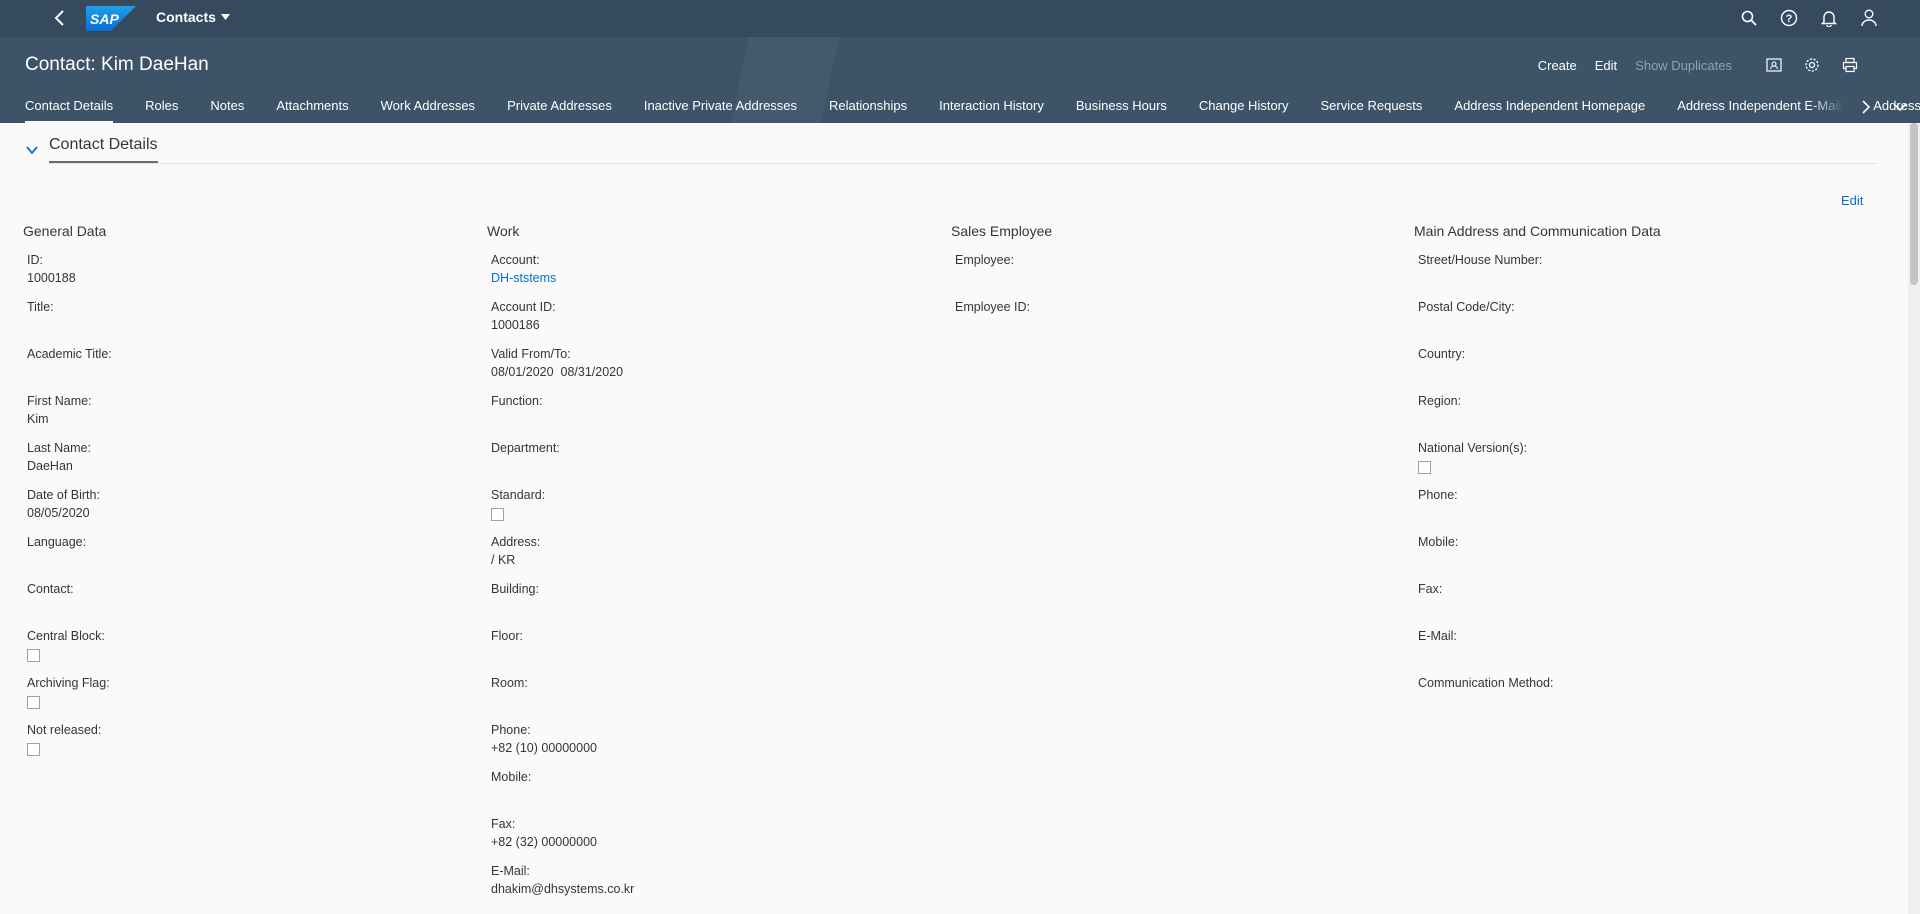  Describe the element at coordinates (33, 655) in the screenshot. I see `central-block-checkbox` at that location.